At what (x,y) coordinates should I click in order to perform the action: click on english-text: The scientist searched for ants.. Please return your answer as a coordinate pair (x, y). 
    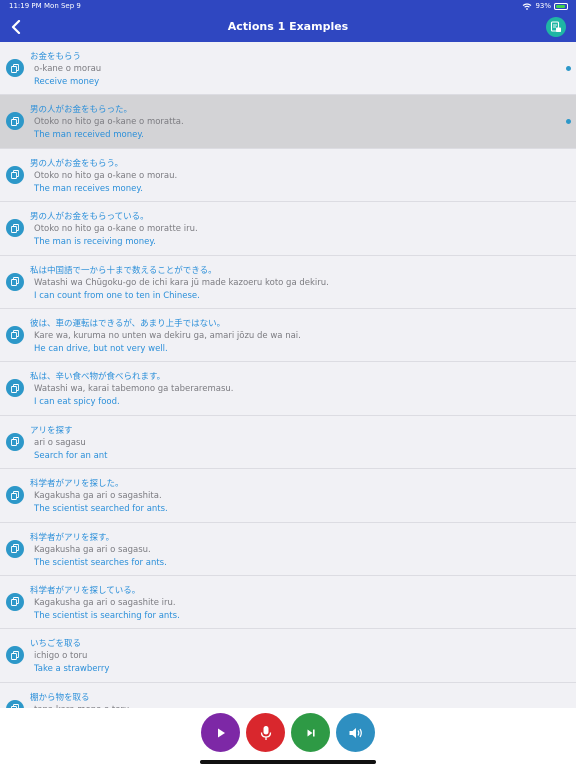
    Looking at the image, I should click on (101, 509).